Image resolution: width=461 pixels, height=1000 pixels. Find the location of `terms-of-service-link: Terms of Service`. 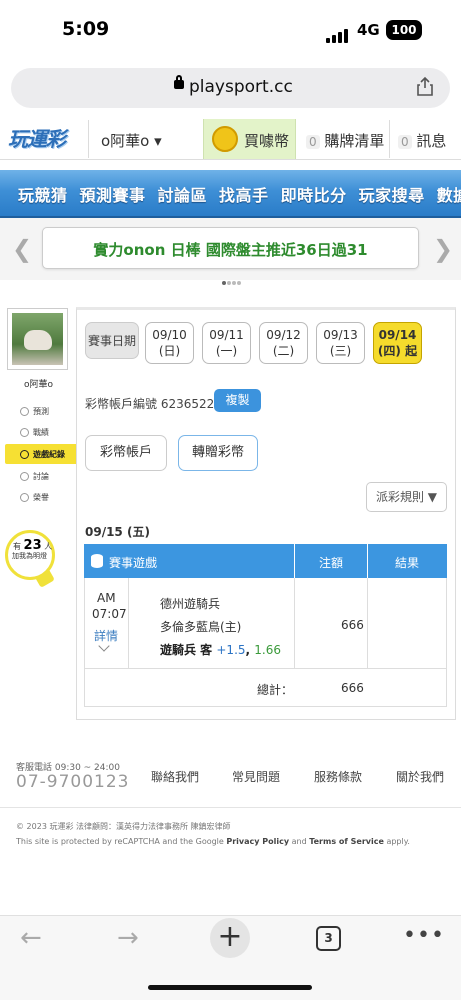

terms-of-service-link: Terms of Service is located at coordinates (346, 841).